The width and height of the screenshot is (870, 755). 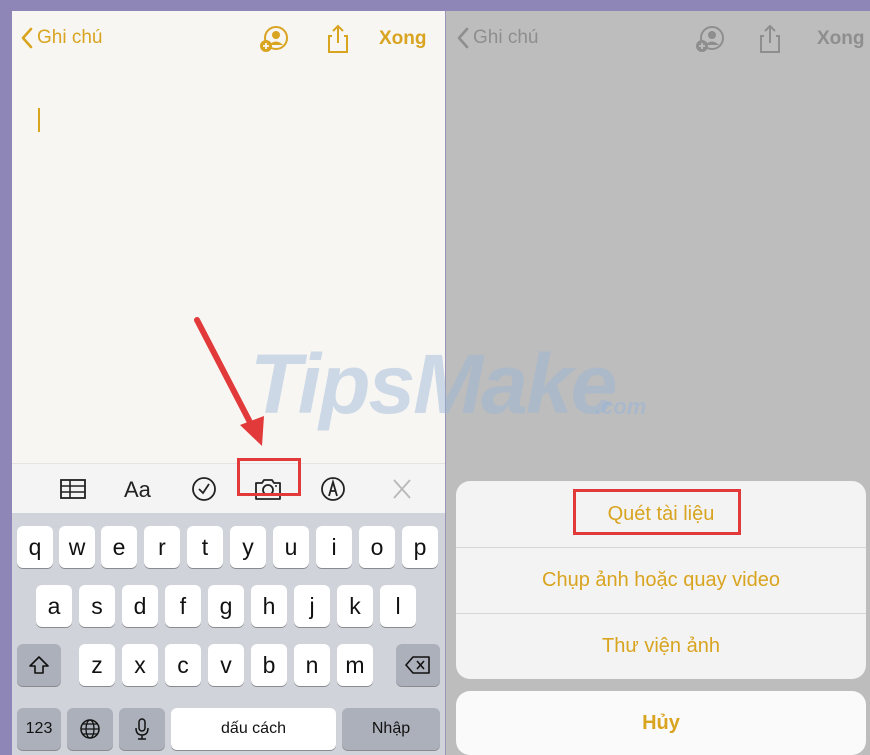 I want to click on done-button: Xong, so click(x=403, y=39).